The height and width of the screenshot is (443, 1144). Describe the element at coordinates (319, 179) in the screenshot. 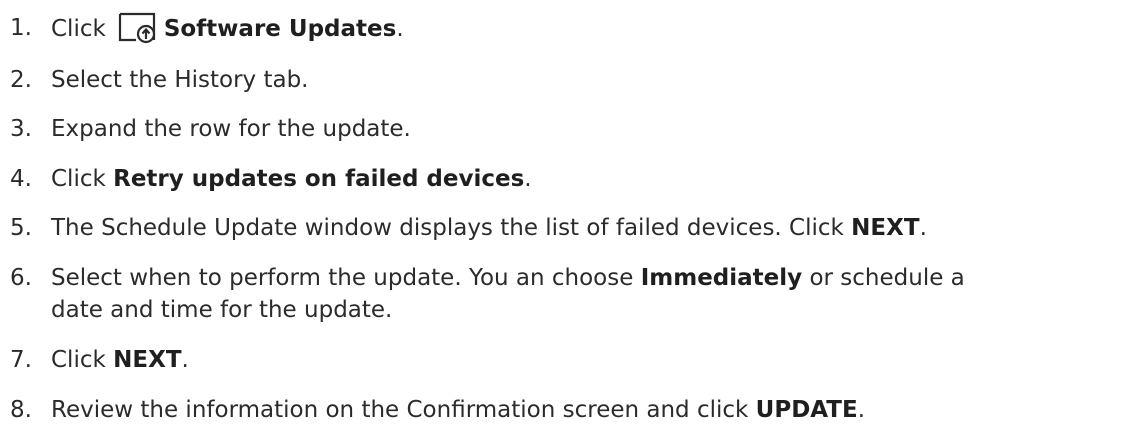

I see `step-bold-term: Retry updates on failed devices` at that location.